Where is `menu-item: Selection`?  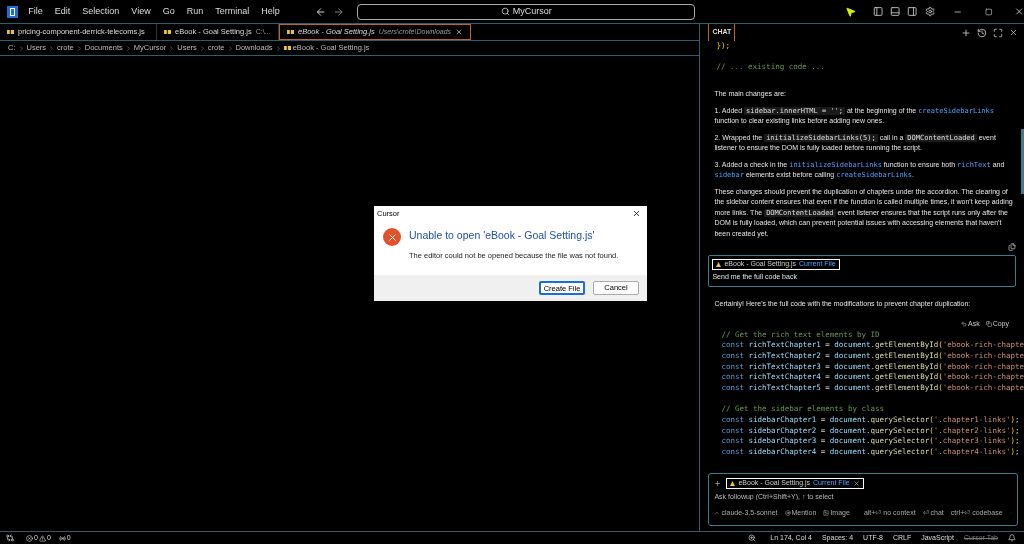 menu-item: Selection is located at coordinates (101, 11).